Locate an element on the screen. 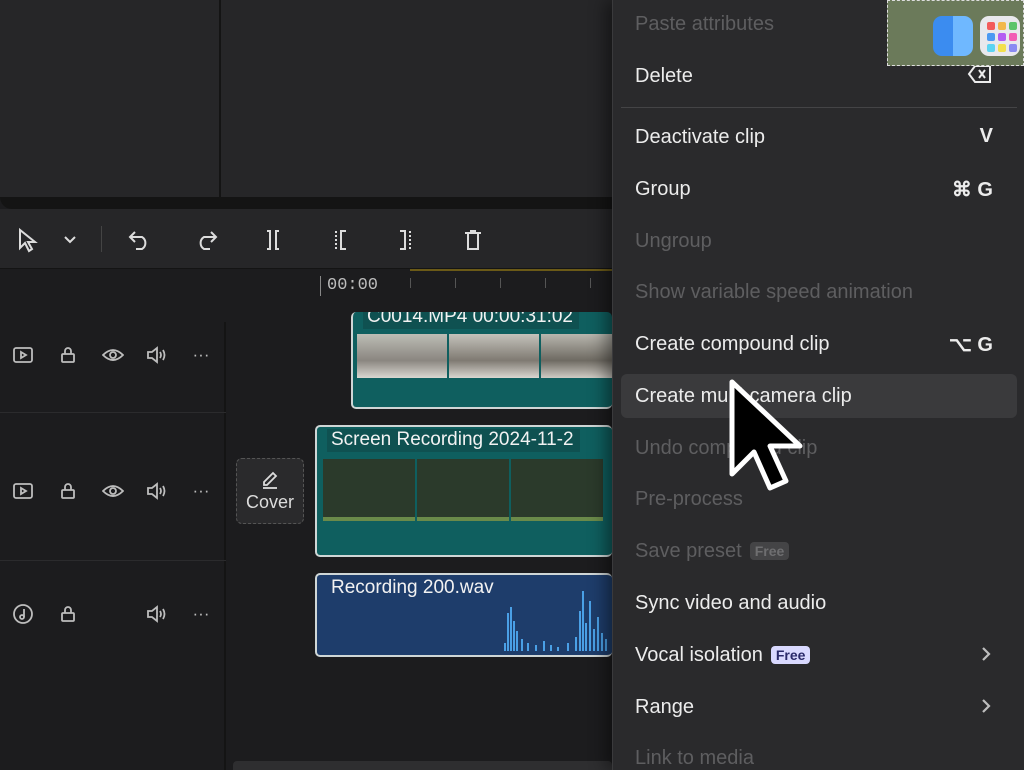 Image resolution: width=1024 pixels, height=770 pixels. panel-divider is located at coordinates (306, 203).